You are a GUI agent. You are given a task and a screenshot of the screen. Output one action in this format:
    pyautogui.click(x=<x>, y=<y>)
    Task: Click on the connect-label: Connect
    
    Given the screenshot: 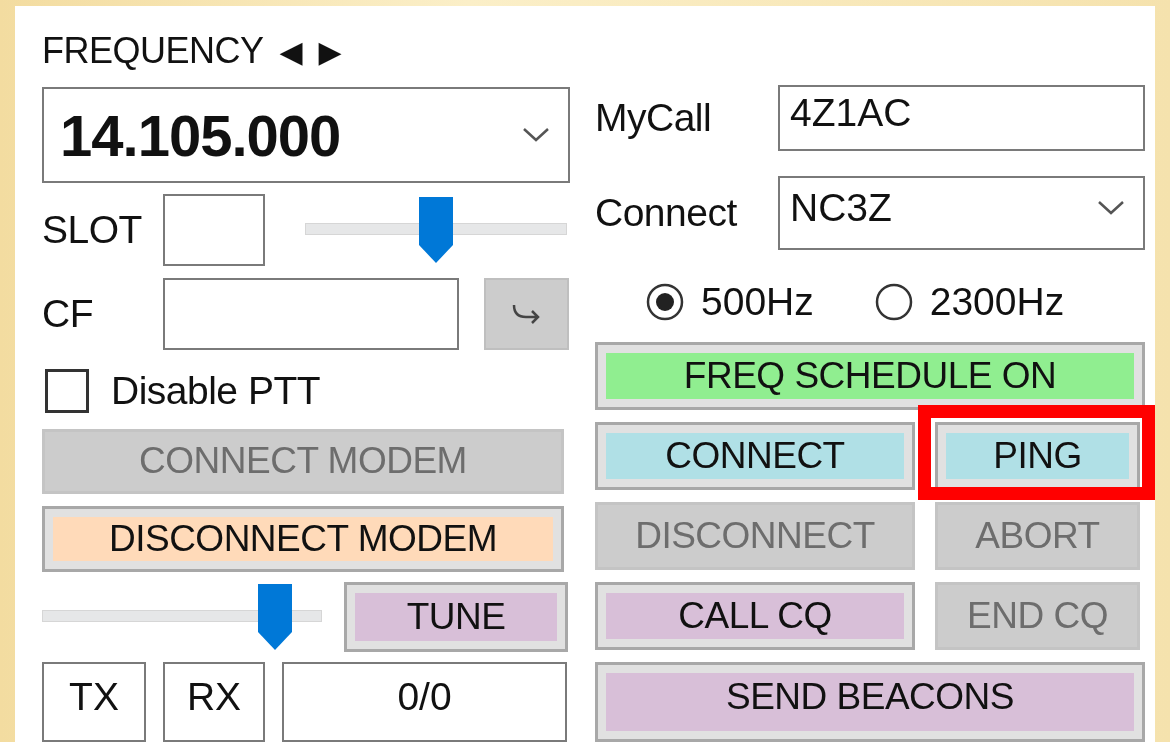 What is the action you would take?
    pyautogui.click(x=666, y=212)
    